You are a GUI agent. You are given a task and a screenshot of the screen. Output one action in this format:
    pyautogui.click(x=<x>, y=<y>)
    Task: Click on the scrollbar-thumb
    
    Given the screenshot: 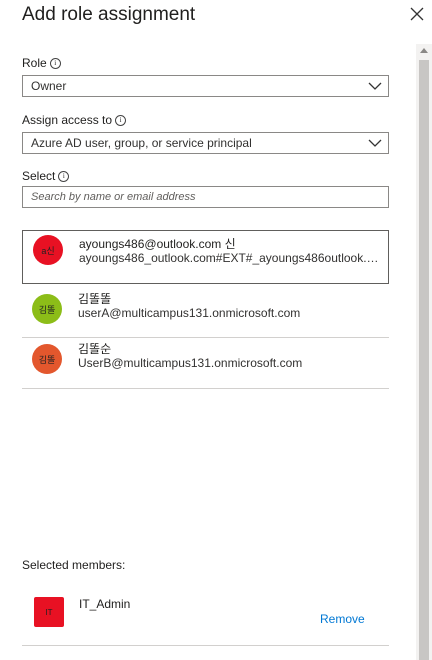 What is the action you would take?
    pyautogui.click(x=424, y=360)
    